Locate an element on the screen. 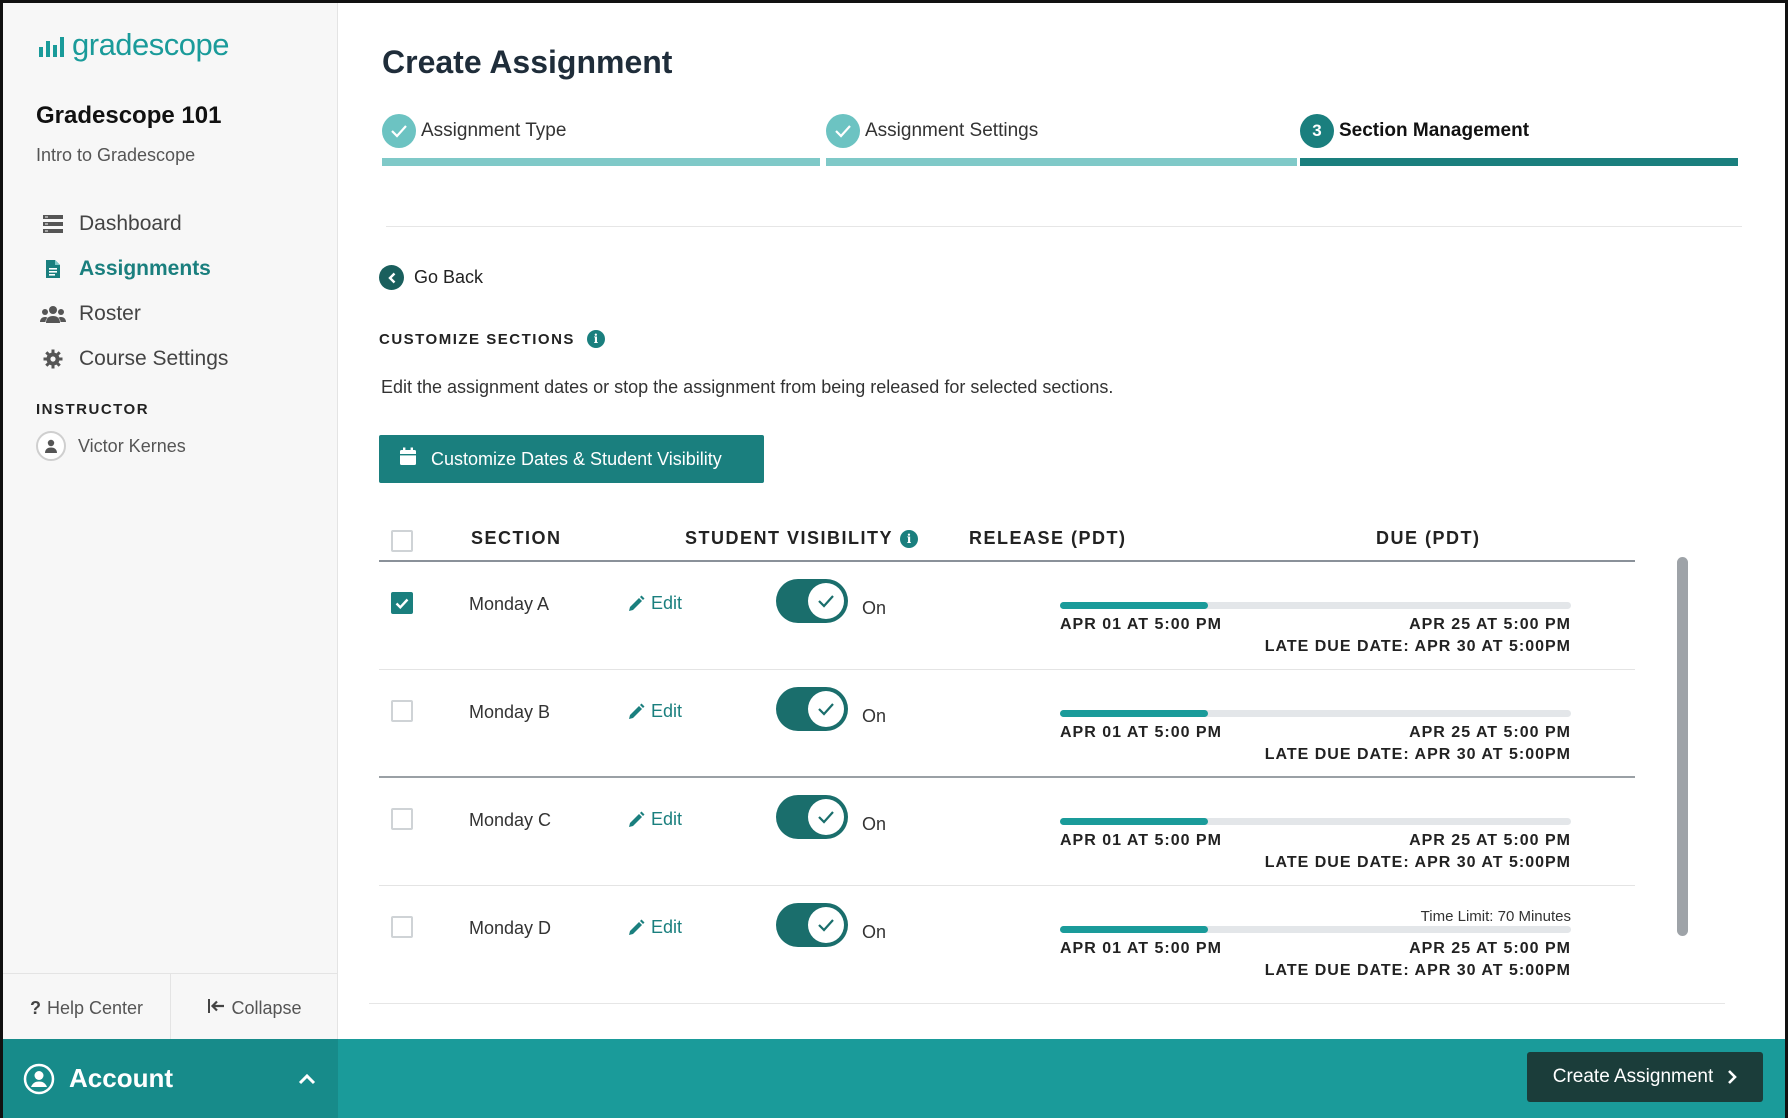 This screenshot has width=1788, height=1118. sidebar-item-assignments: Assignments is located at coordinates (184, 268).